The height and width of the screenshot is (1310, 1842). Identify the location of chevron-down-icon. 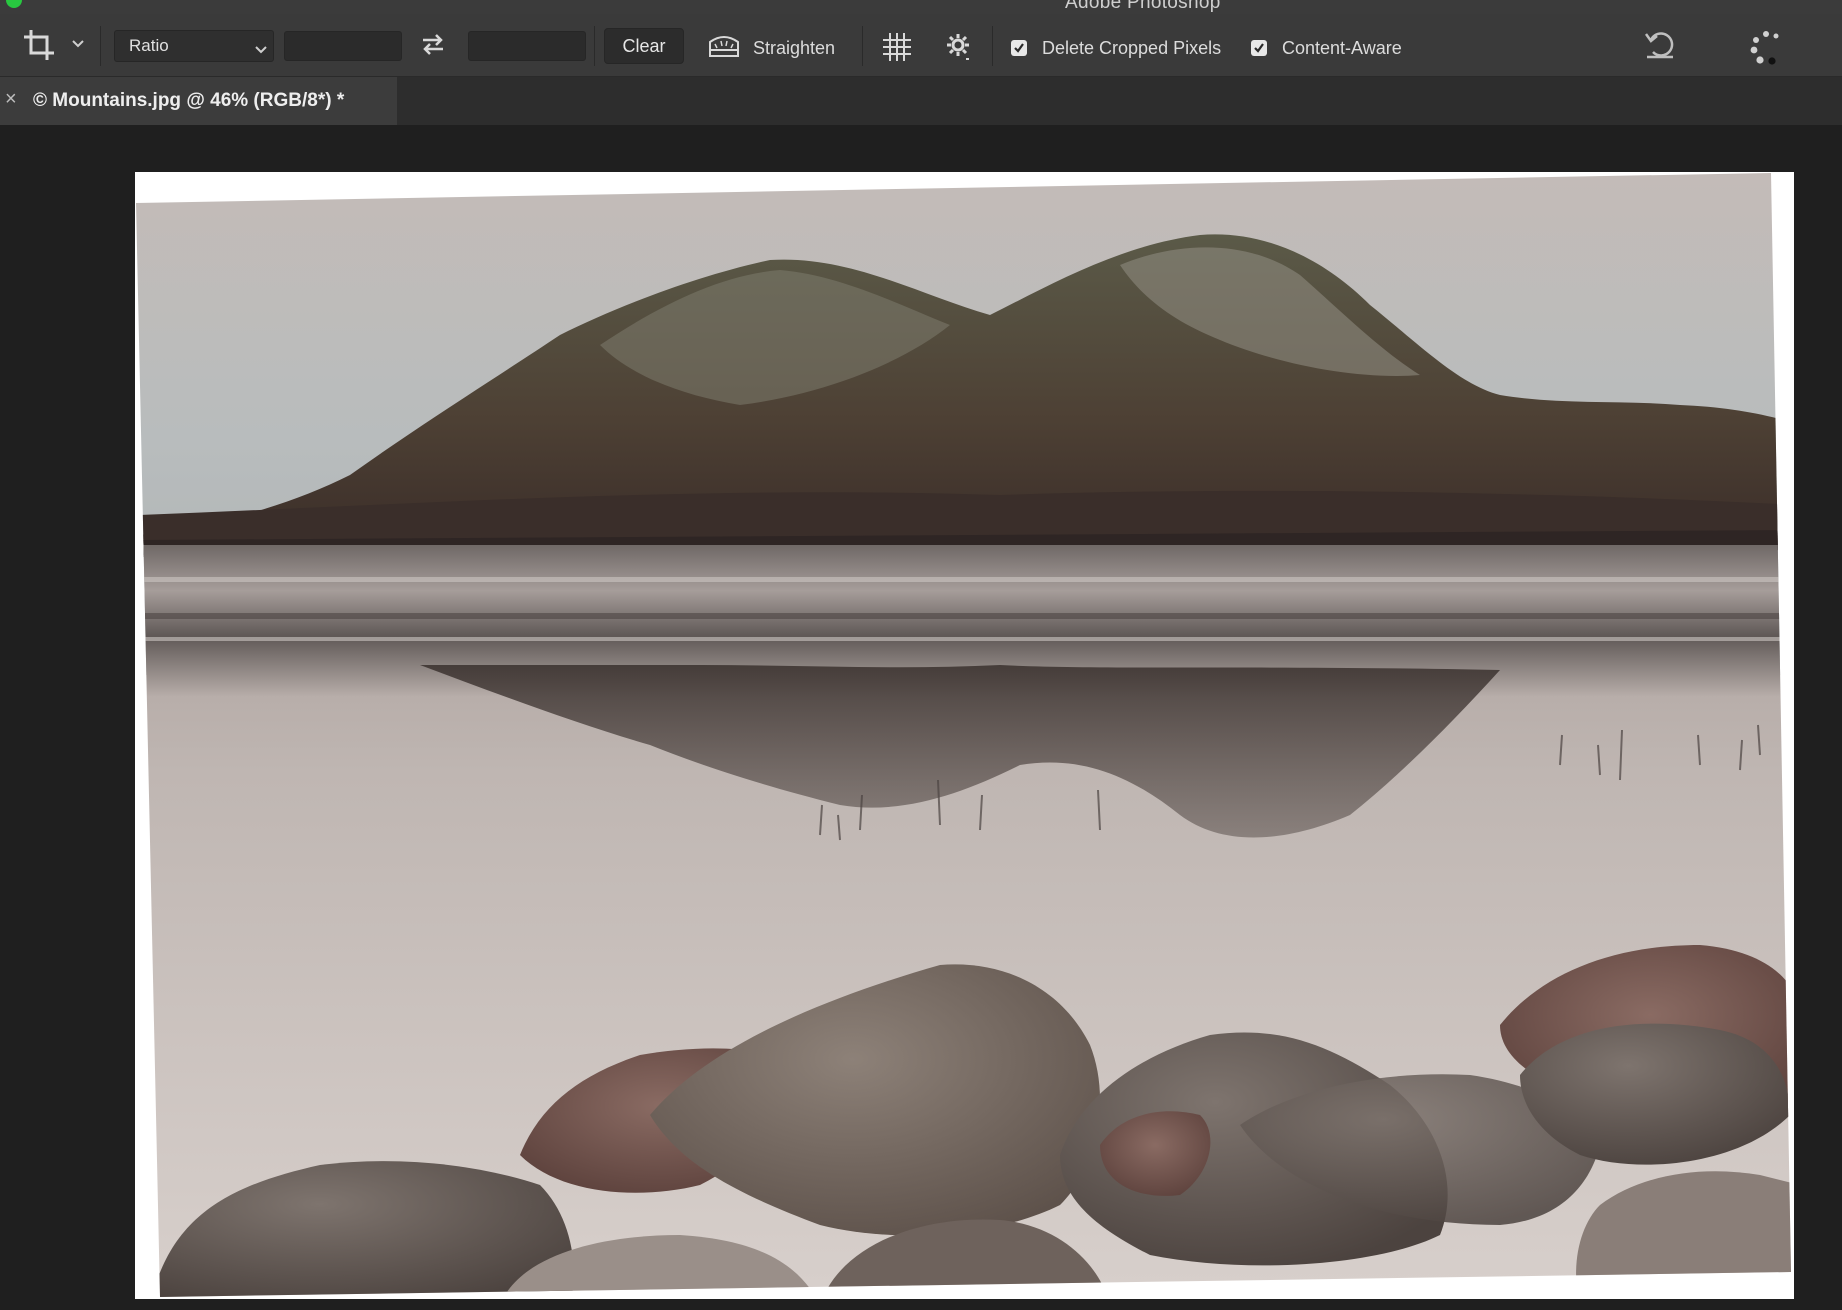
(261, 49).